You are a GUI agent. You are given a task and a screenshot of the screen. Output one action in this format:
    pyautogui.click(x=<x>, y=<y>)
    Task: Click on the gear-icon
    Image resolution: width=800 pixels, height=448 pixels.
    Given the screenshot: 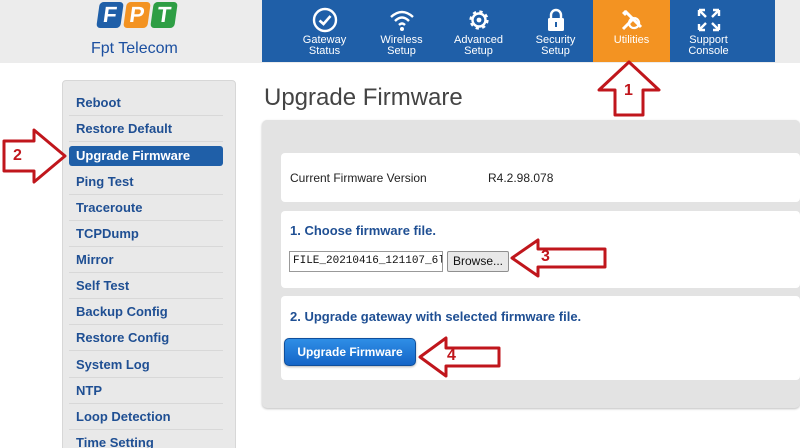 What is the action you would take?
    pyautogui.click(x=479, y=20)
    